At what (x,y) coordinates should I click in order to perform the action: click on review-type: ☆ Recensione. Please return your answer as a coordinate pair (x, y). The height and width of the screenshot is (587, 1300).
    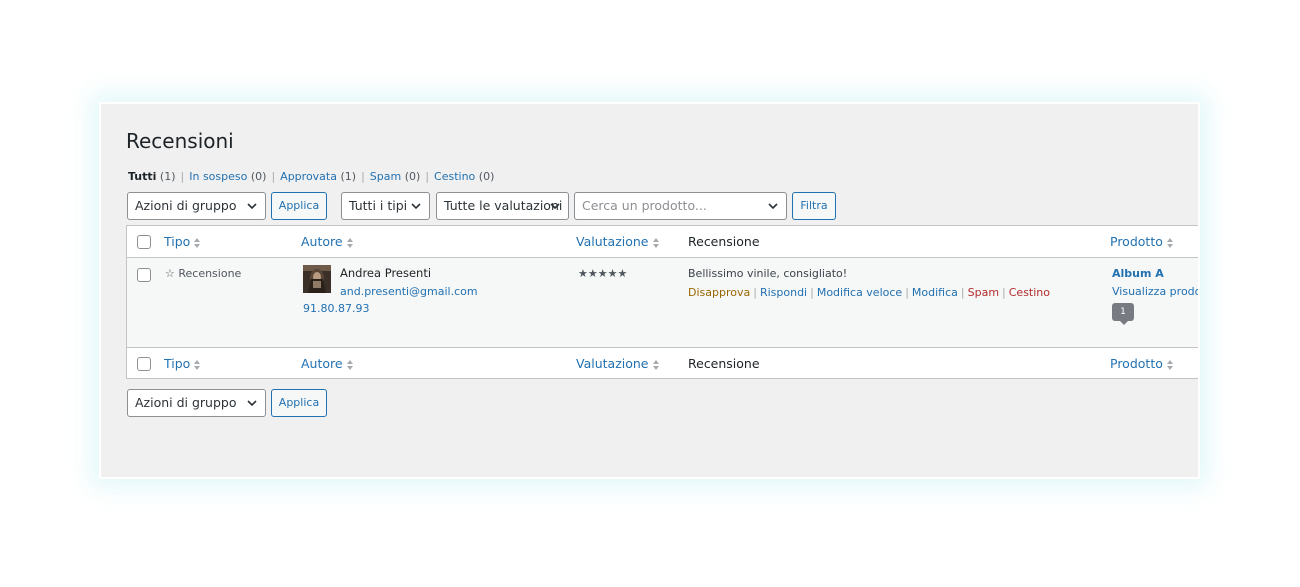
    Looking at the image, I should click on (203, 273).